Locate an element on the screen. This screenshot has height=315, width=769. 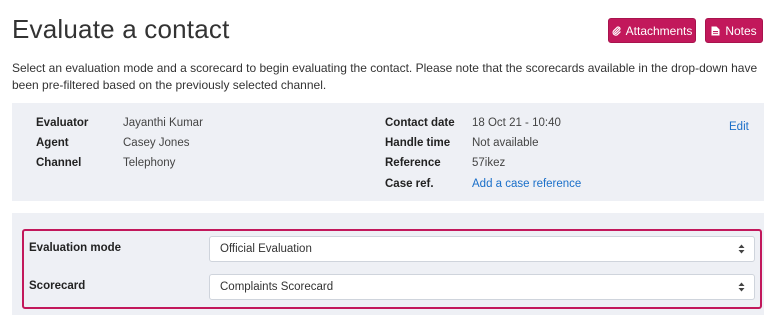
reference-label: Reference is located at coordinates (413, 163).